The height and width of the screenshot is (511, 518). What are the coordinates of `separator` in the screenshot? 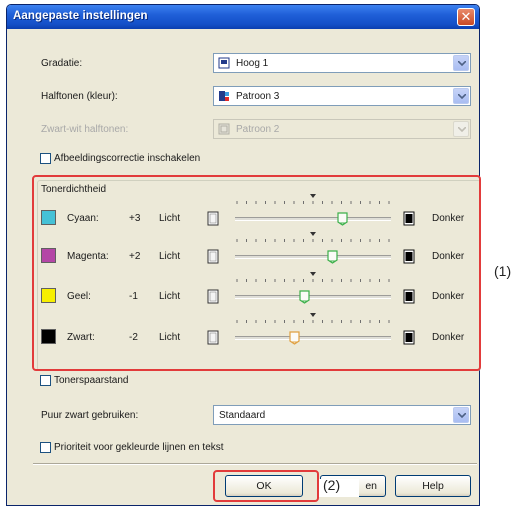 It's located at (255, 464).